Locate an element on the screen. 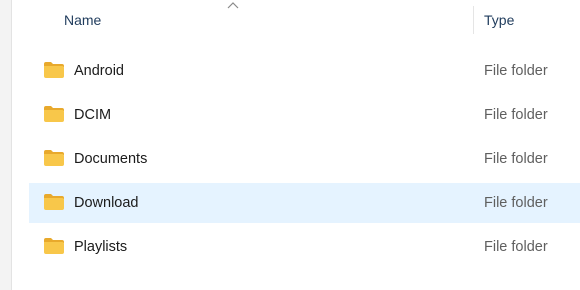 The height and width of the screenshot is (290, 580). sort-ascending-icon is located at coordinates (233, 5).